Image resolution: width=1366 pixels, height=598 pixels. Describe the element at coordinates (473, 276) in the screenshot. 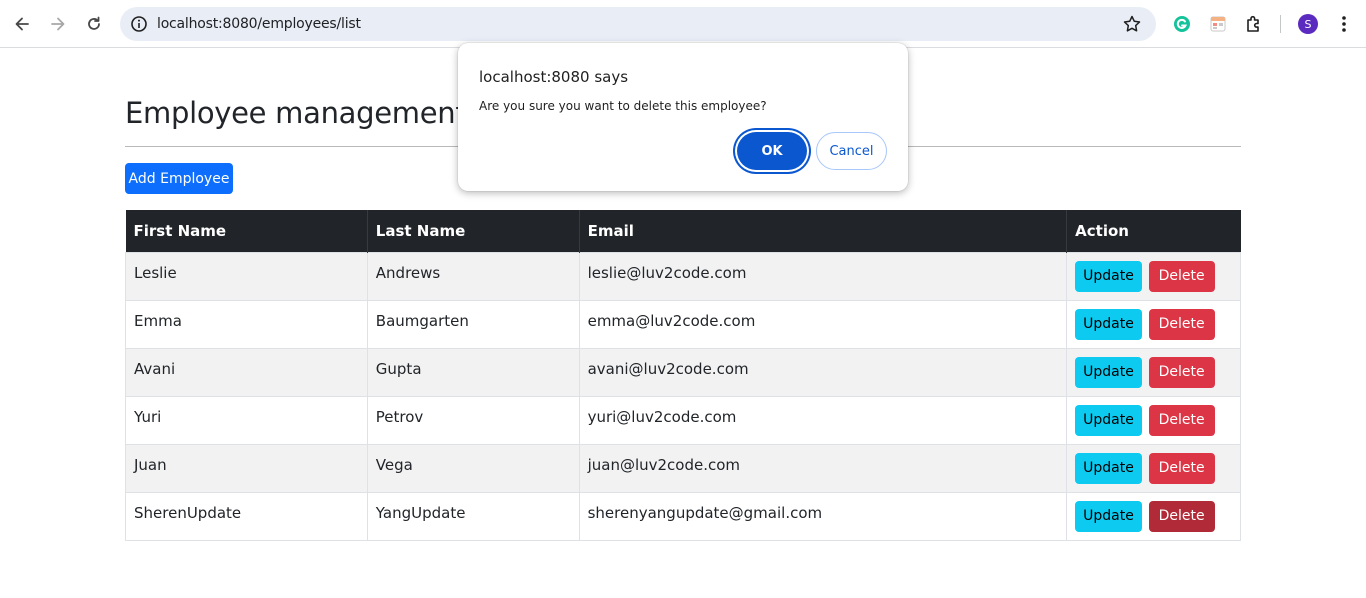

I see `cell-last-name: Andrews` at that location.